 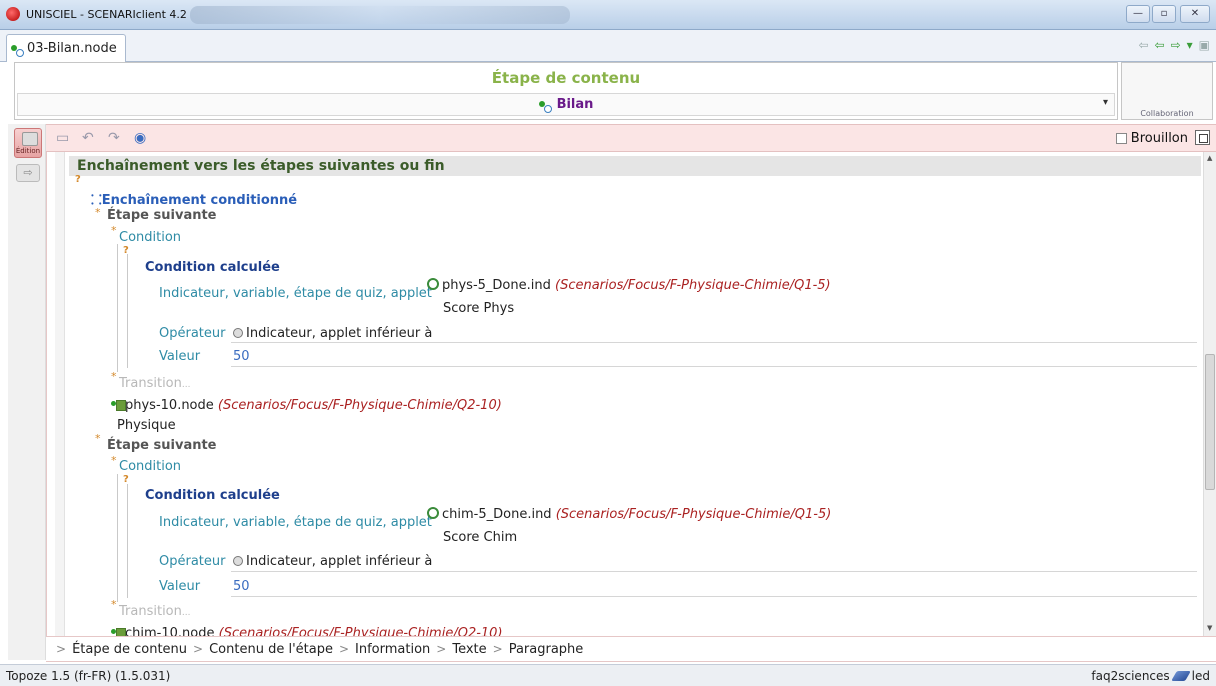 I want to click on enchainement-title: ⸬Enchaînement conditionné, so click(x=194, y=200).